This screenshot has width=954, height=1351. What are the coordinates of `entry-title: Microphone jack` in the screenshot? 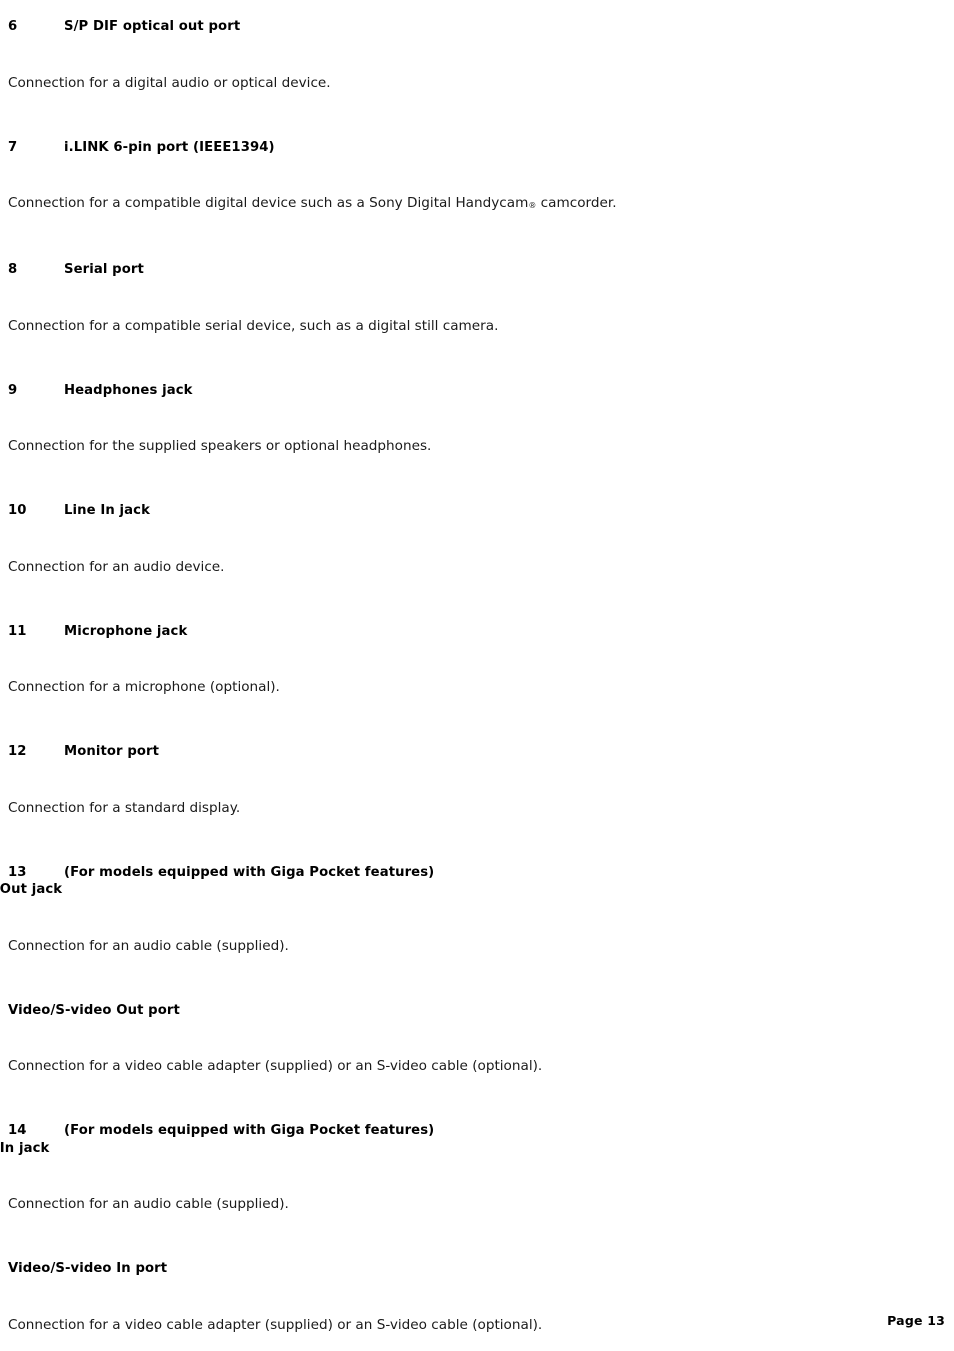 It's located at (126, 631).